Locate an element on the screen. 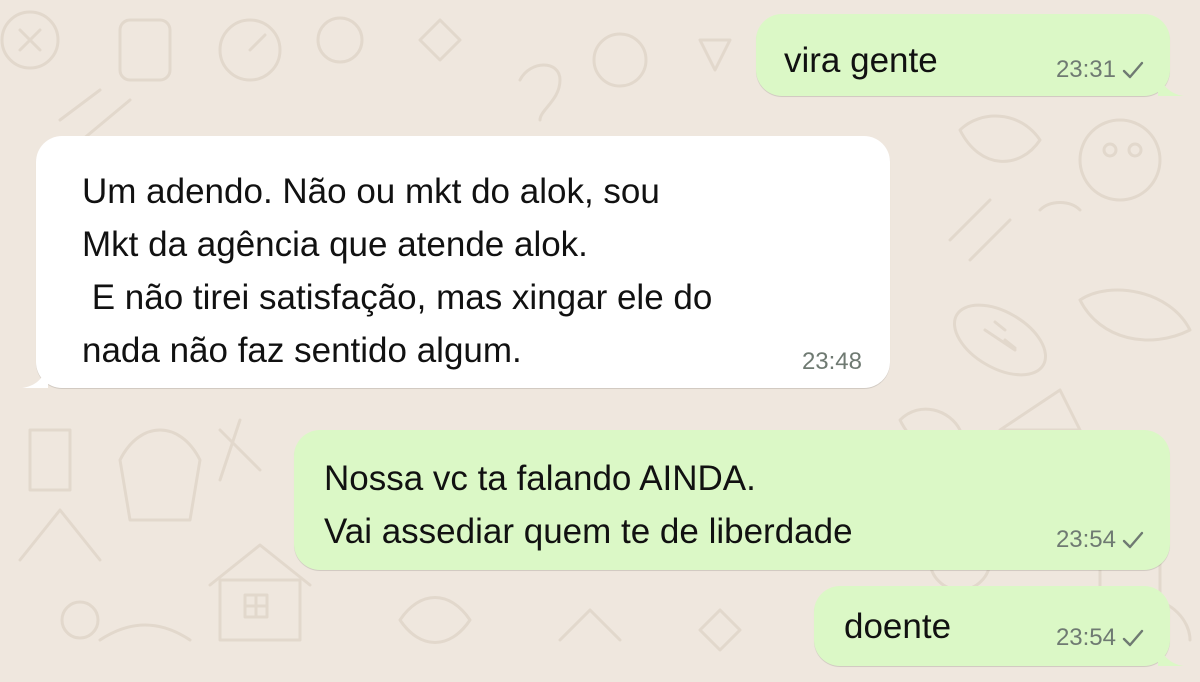 This screenshot has width=1200, height=682. message-meta: 23:31 is located at coordinates (1100, 70).